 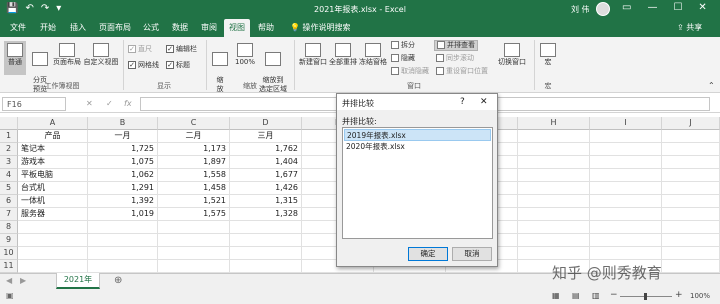 What do you see at coordinates (700, 296) in the screenshot?
I see `zoom-level: 100%` at bounding box center [700, 296].